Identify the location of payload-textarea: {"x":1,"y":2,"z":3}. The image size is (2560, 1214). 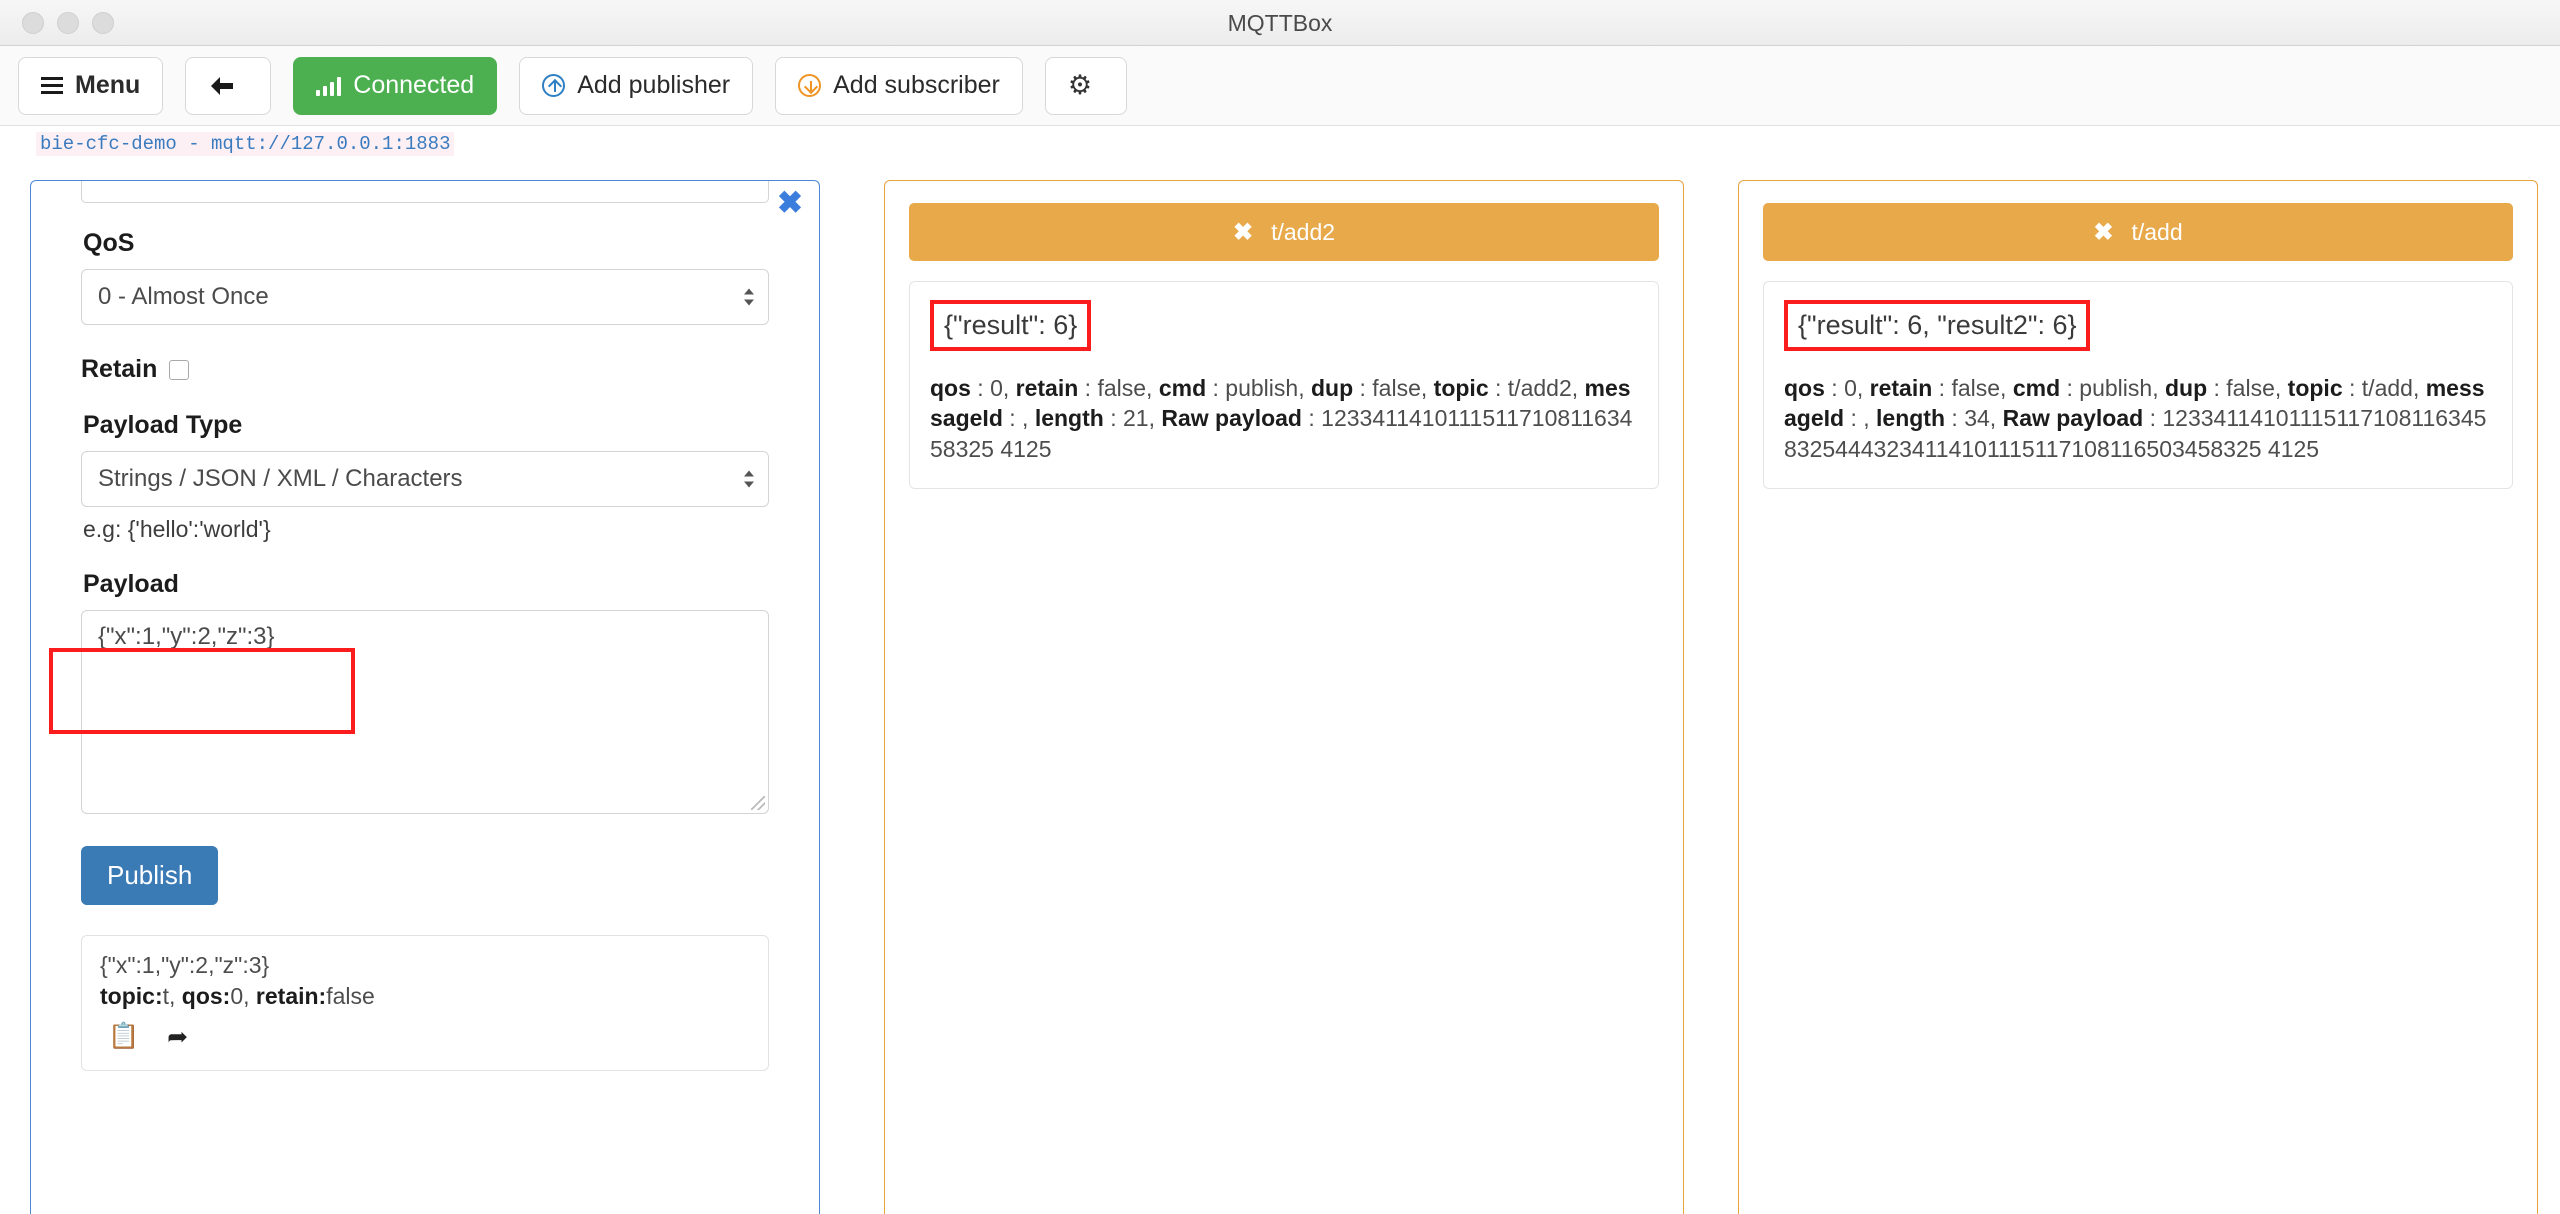
(425, 712).